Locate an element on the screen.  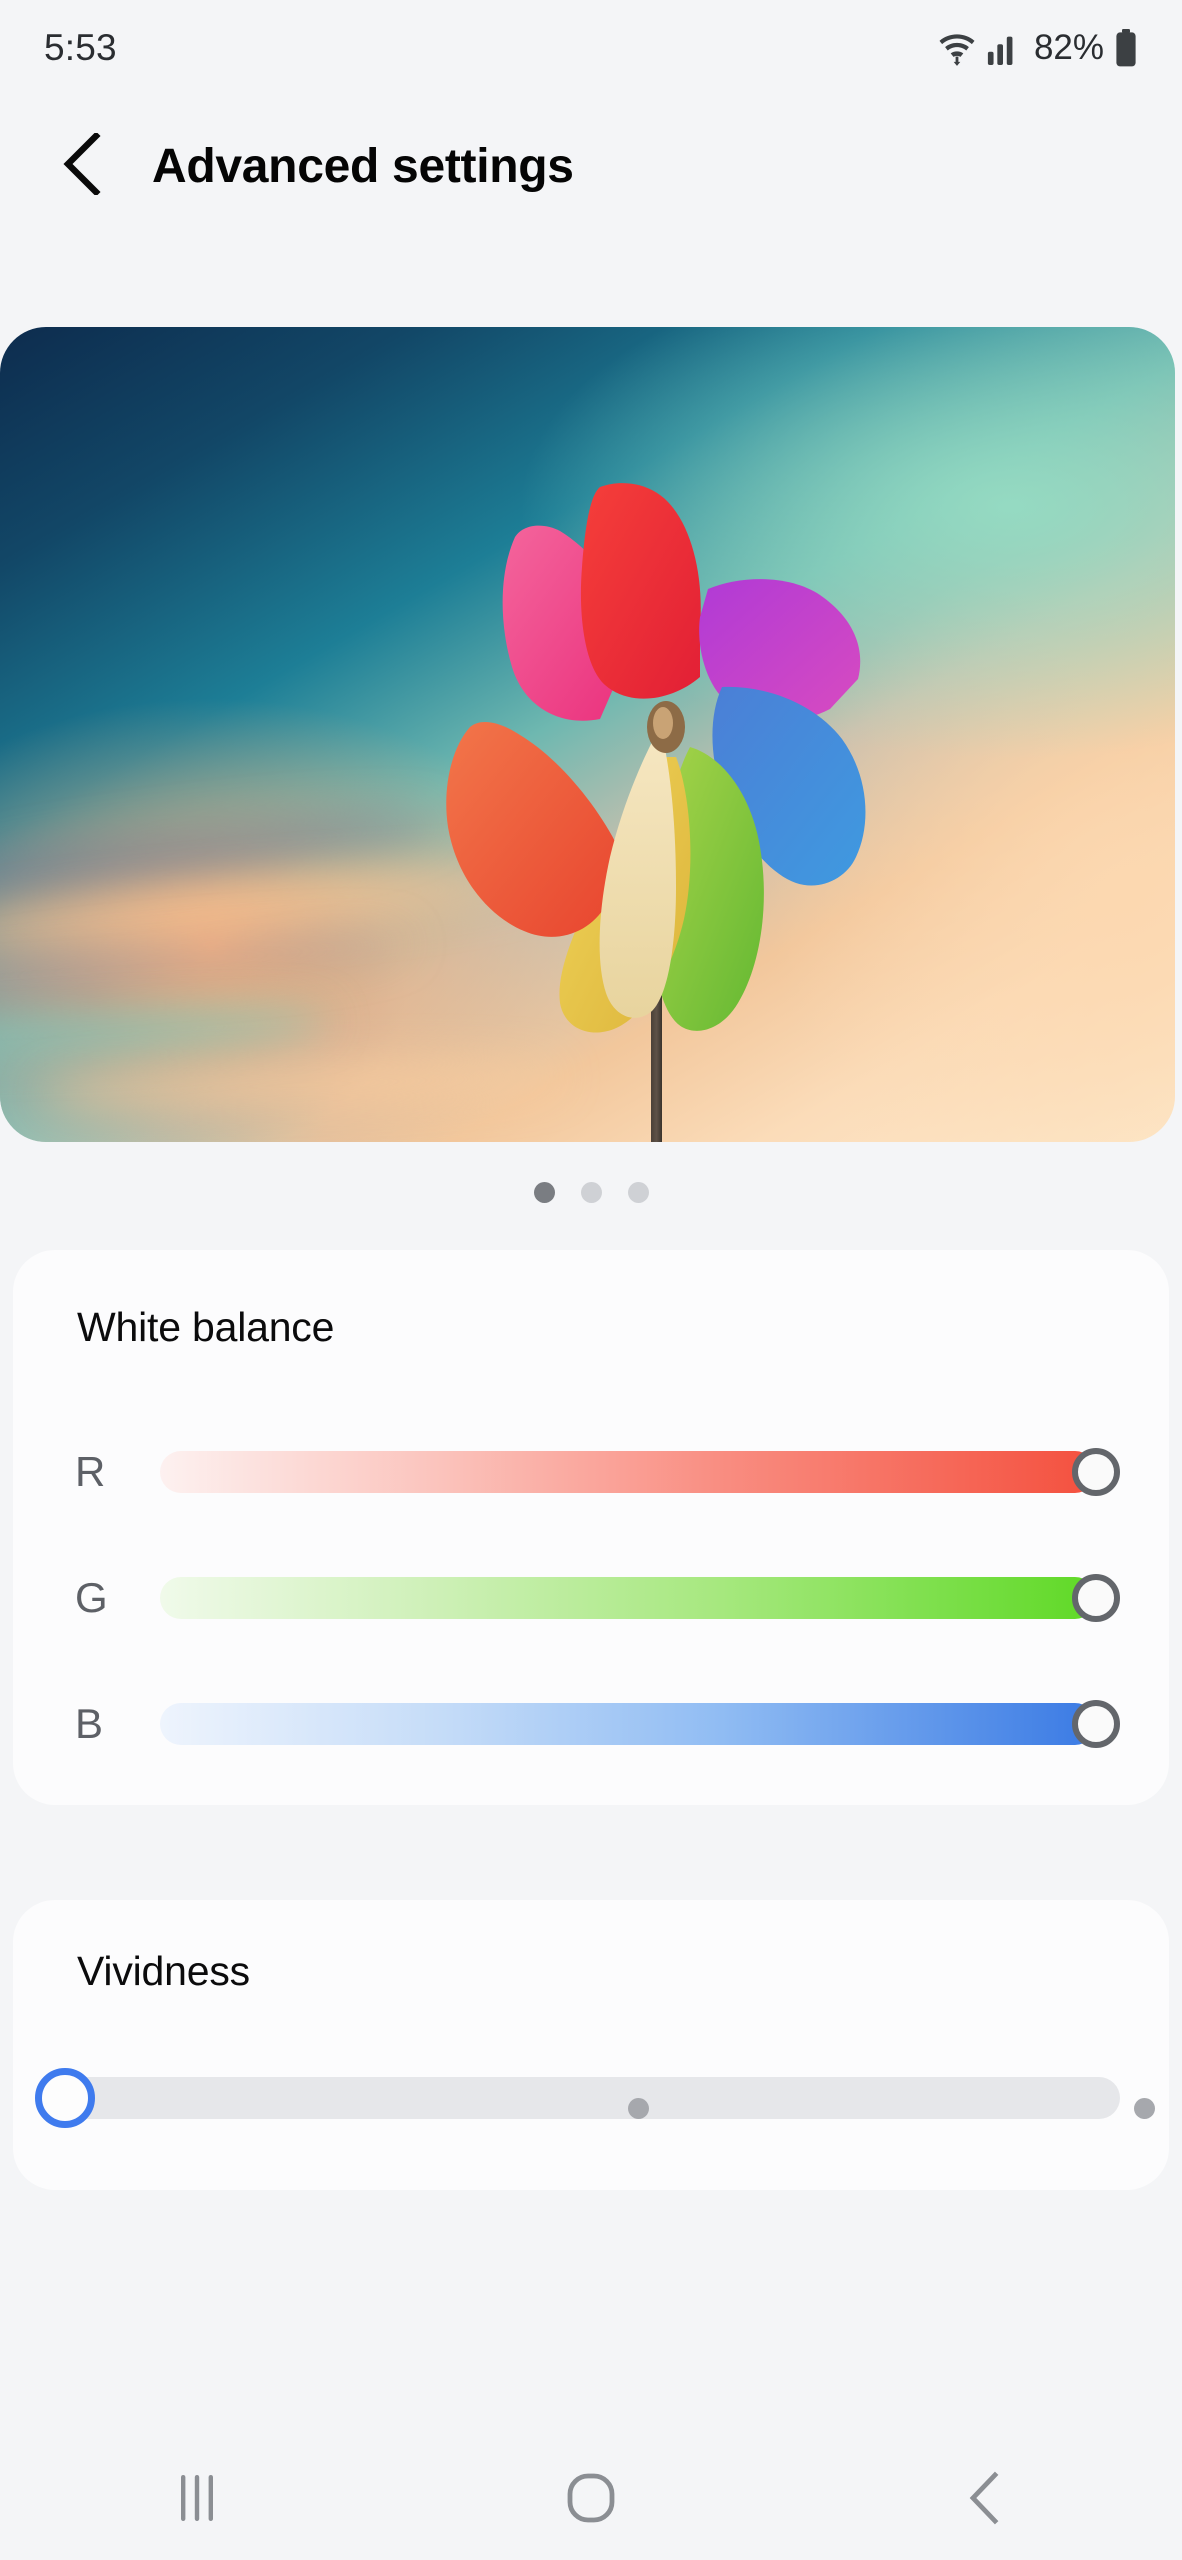
slider-track-g is located at coordinates (628, 1598).